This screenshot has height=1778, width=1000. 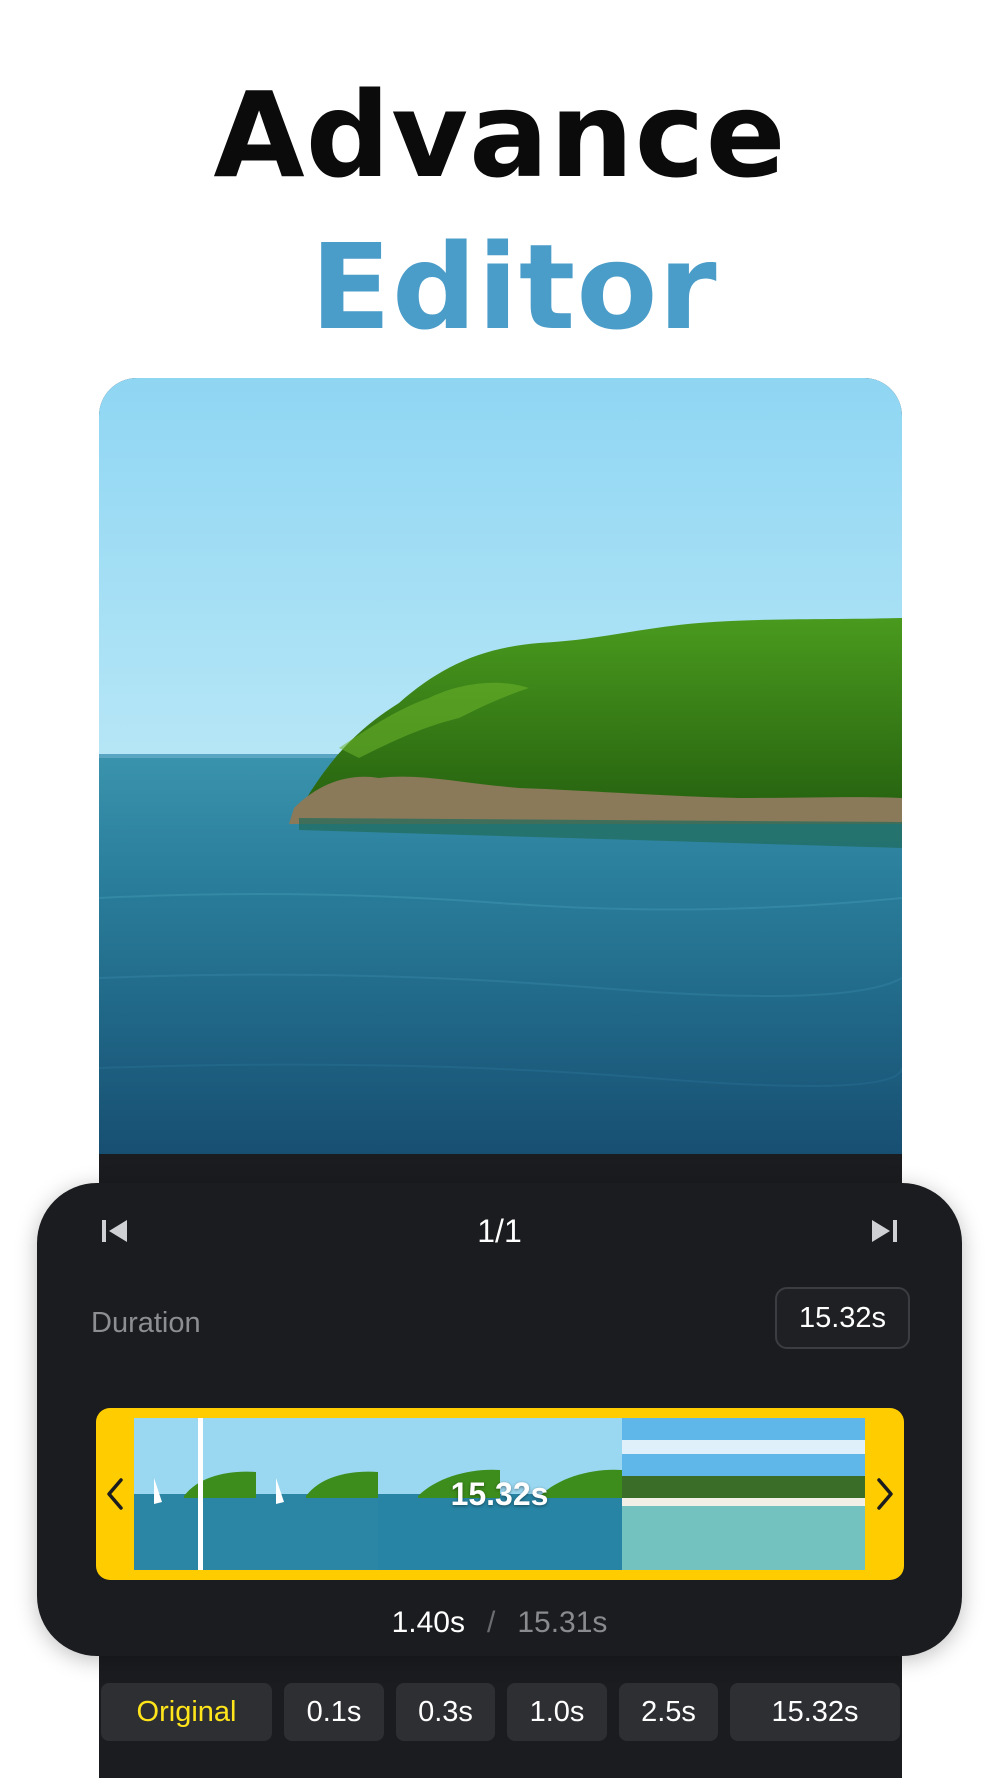 What do you see at coordinates (668, 1712) in the screenshot?
I see `speed-option-2-5s: 2.5s` at bounding box center [668, 1712].